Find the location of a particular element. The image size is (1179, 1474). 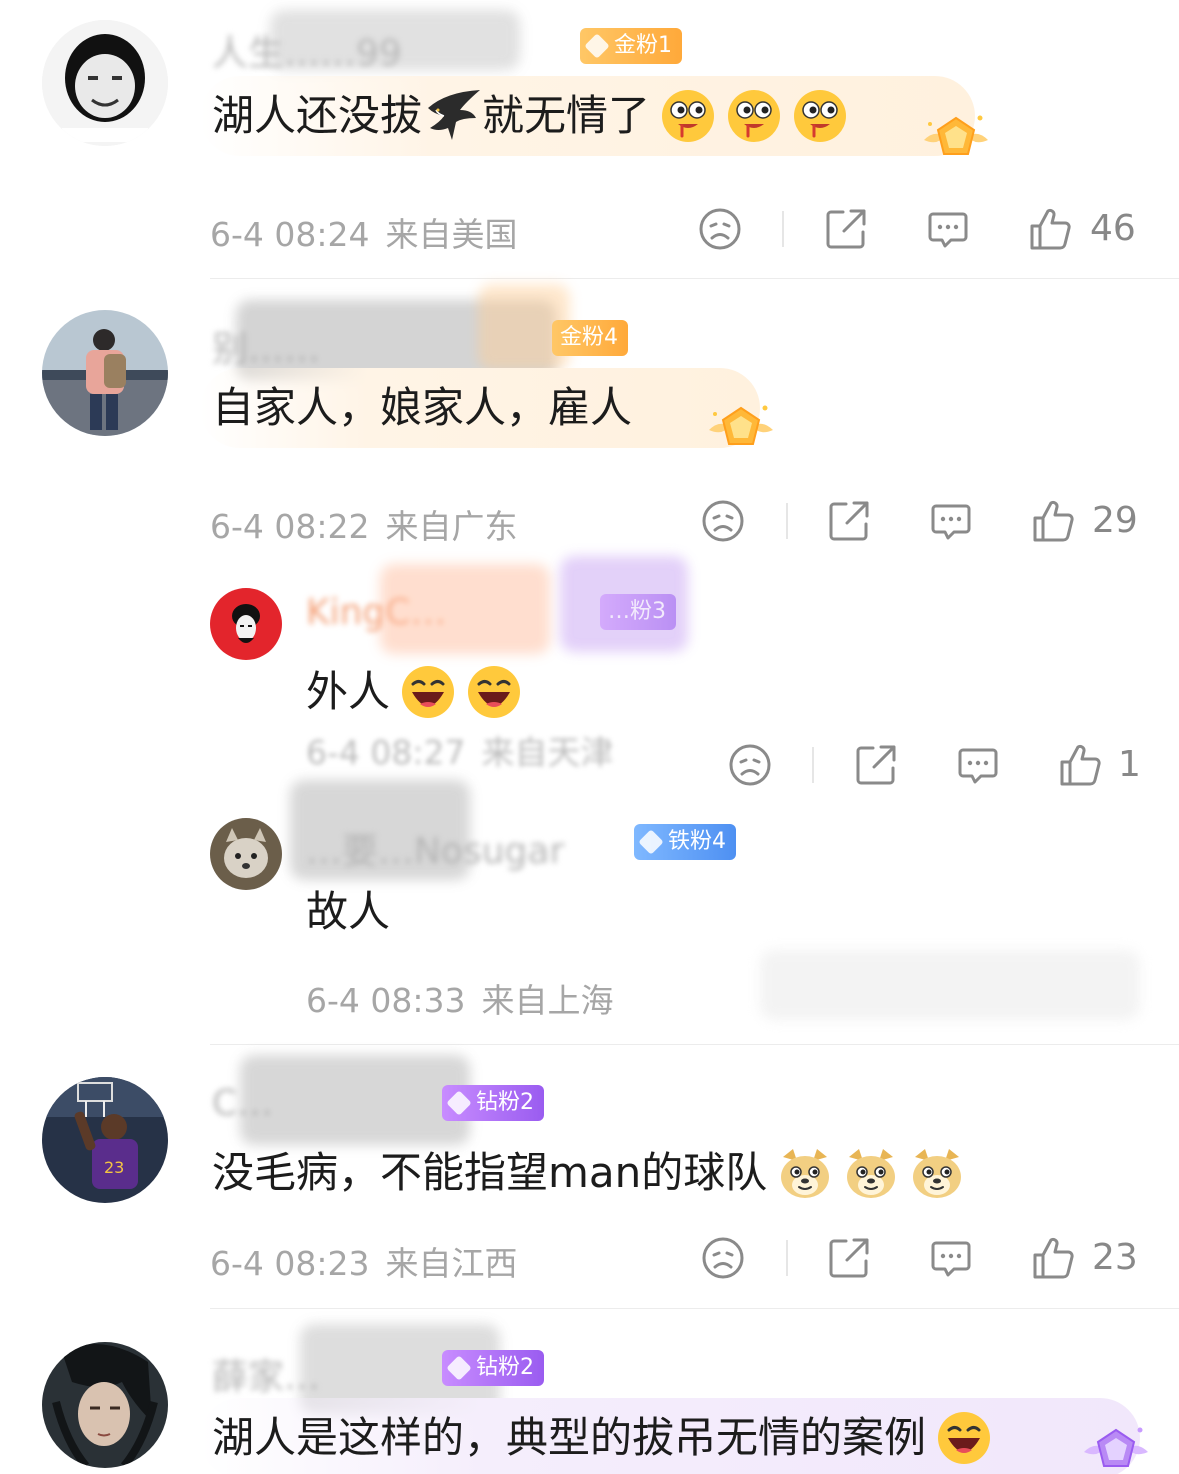

comment-text: 外人 is located at coordinates (414, 692).